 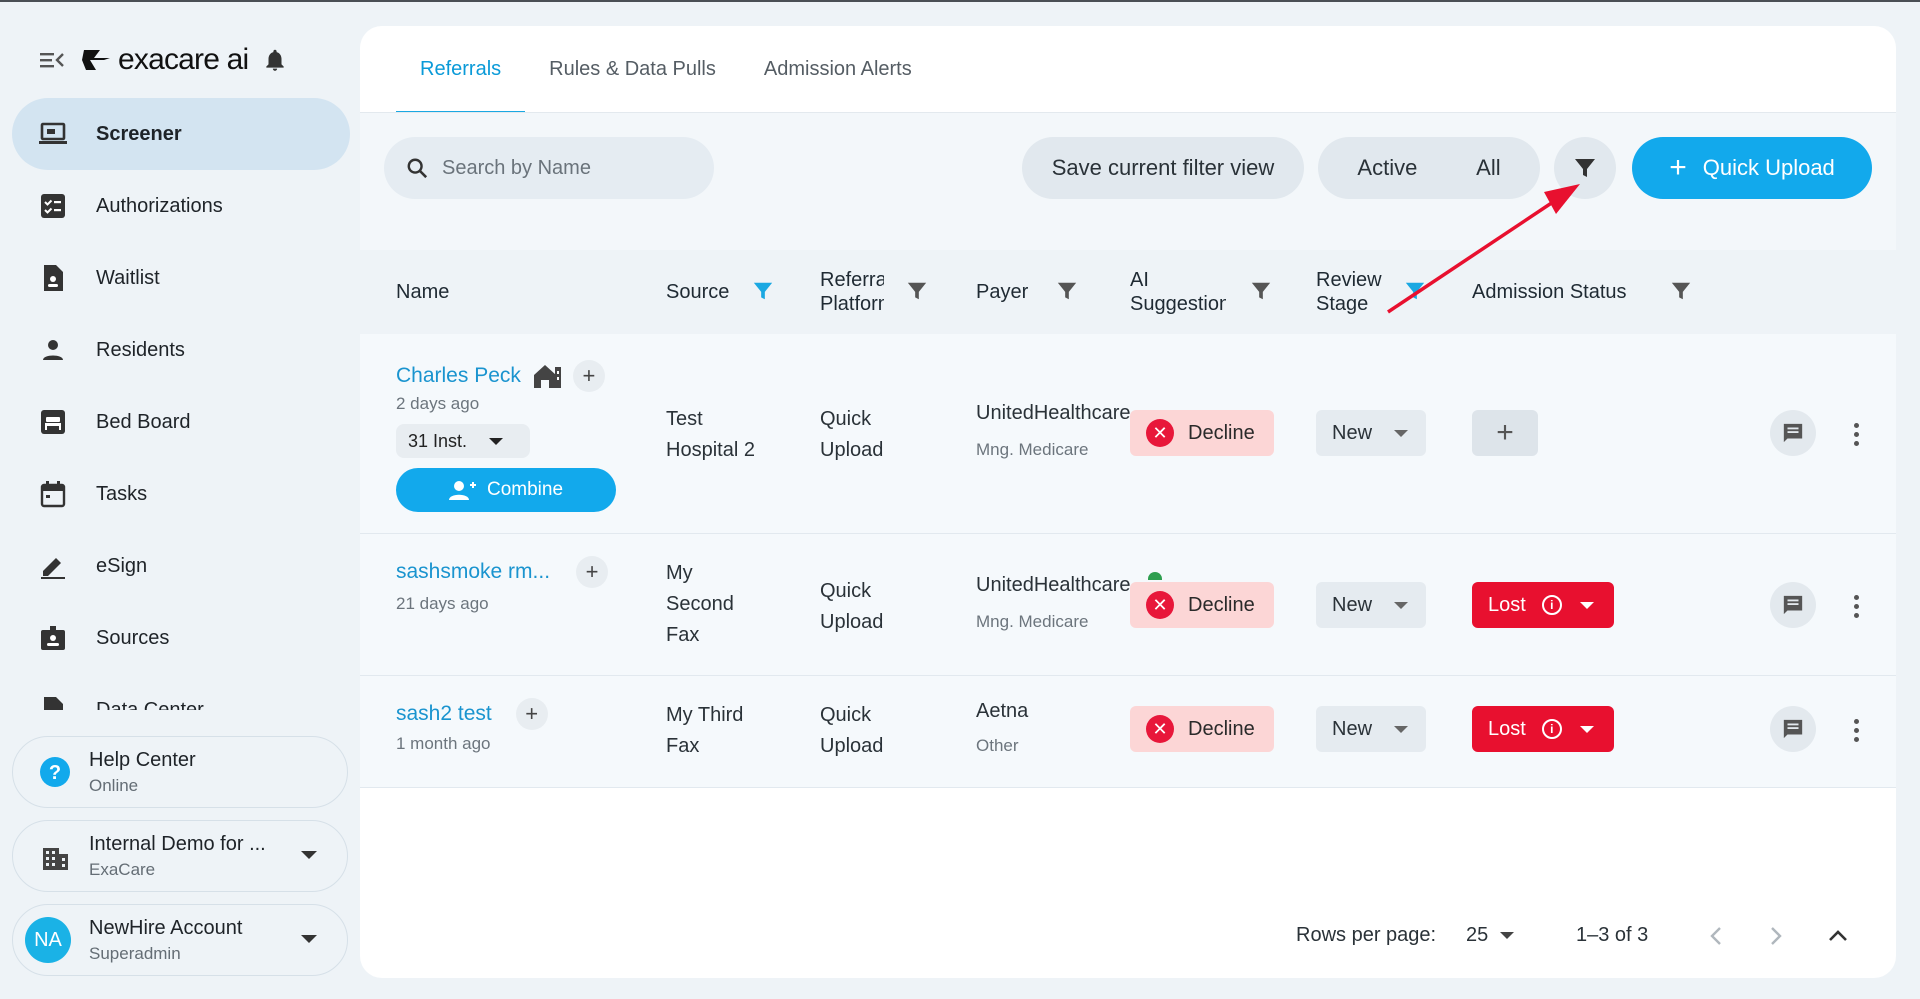 I want to click on sidebar-item-tasks: Tasks, so click(x=181, y=494).